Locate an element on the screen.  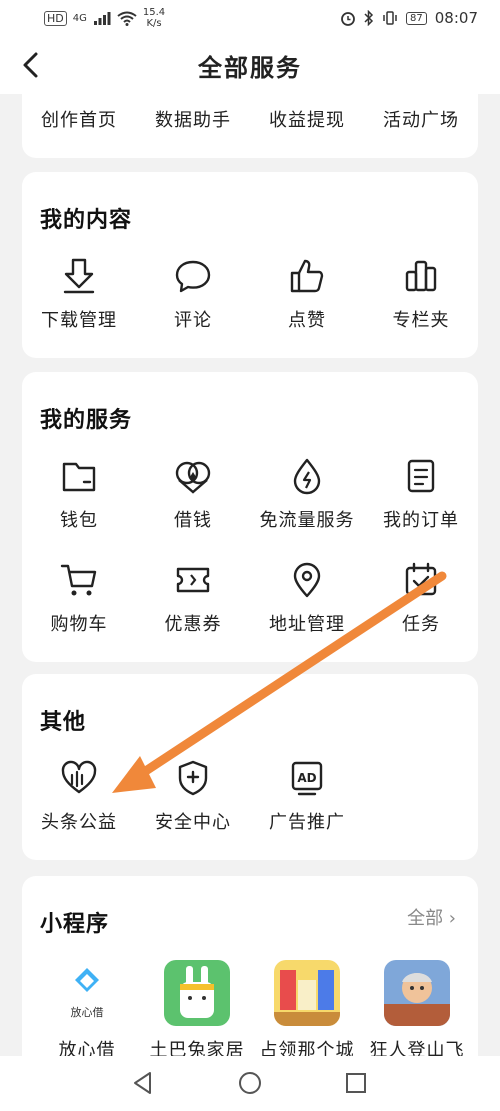
thumbs-up-icon is located at coordinates (307, 276).